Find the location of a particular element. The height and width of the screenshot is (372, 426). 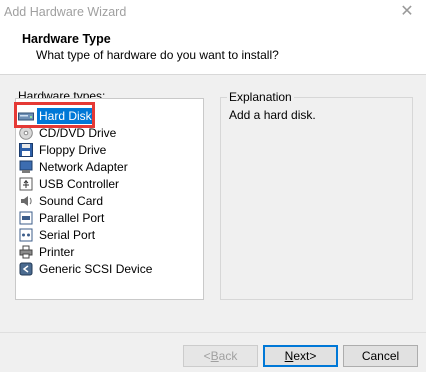

list-item-serial-port: Serial Port is located at coordinates (57, 235).